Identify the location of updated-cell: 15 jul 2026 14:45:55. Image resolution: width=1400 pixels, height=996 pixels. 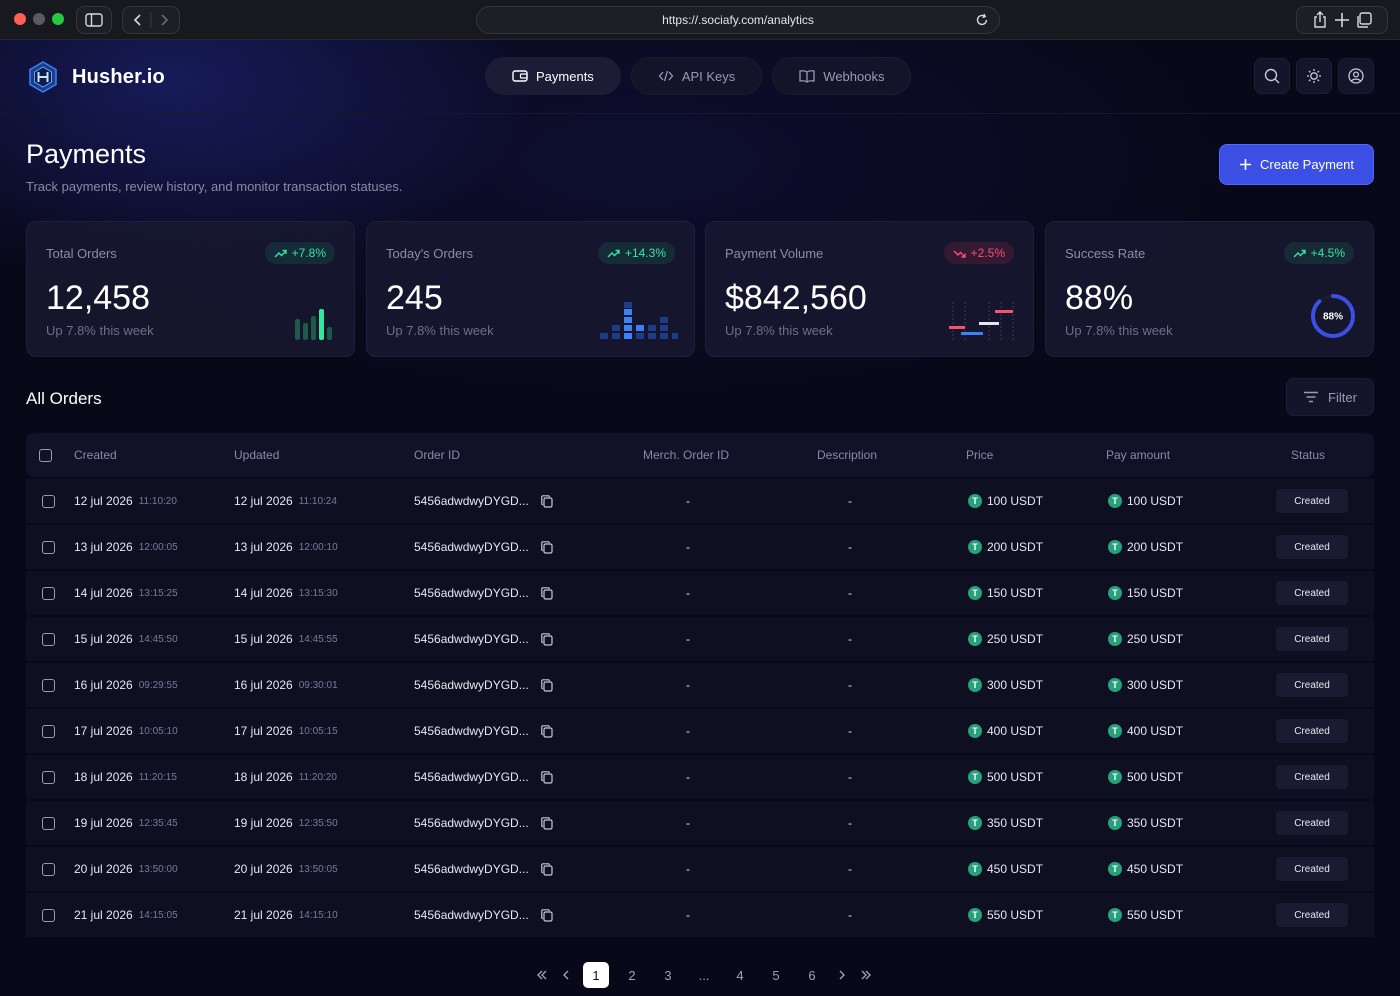
(286, 639).